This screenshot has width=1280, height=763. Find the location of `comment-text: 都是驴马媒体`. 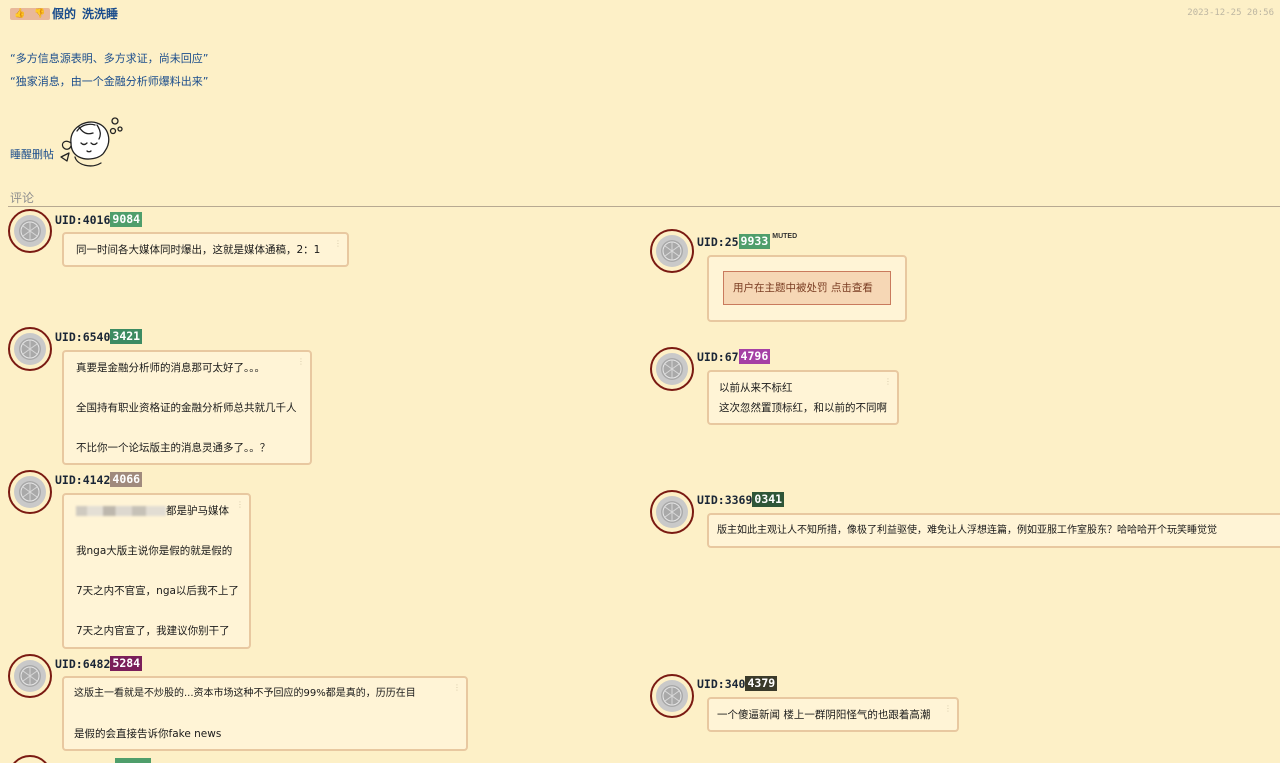

comment-text: 都是驴马媒体 is located at coordinates (197, 511).